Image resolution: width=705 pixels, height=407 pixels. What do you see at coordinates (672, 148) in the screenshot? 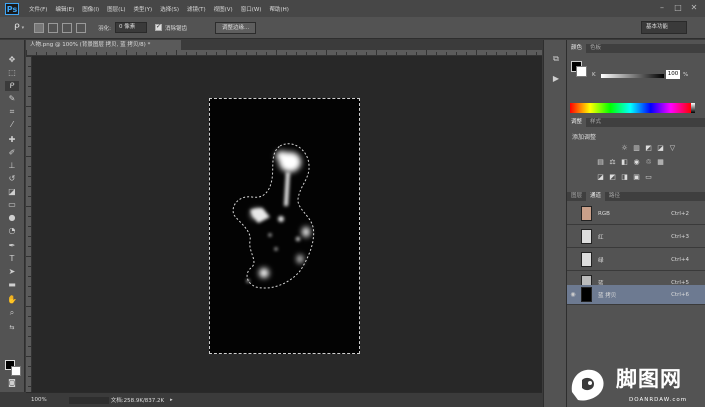
I see `vibrance-icon: ▽` at bounding box center [672, 148].